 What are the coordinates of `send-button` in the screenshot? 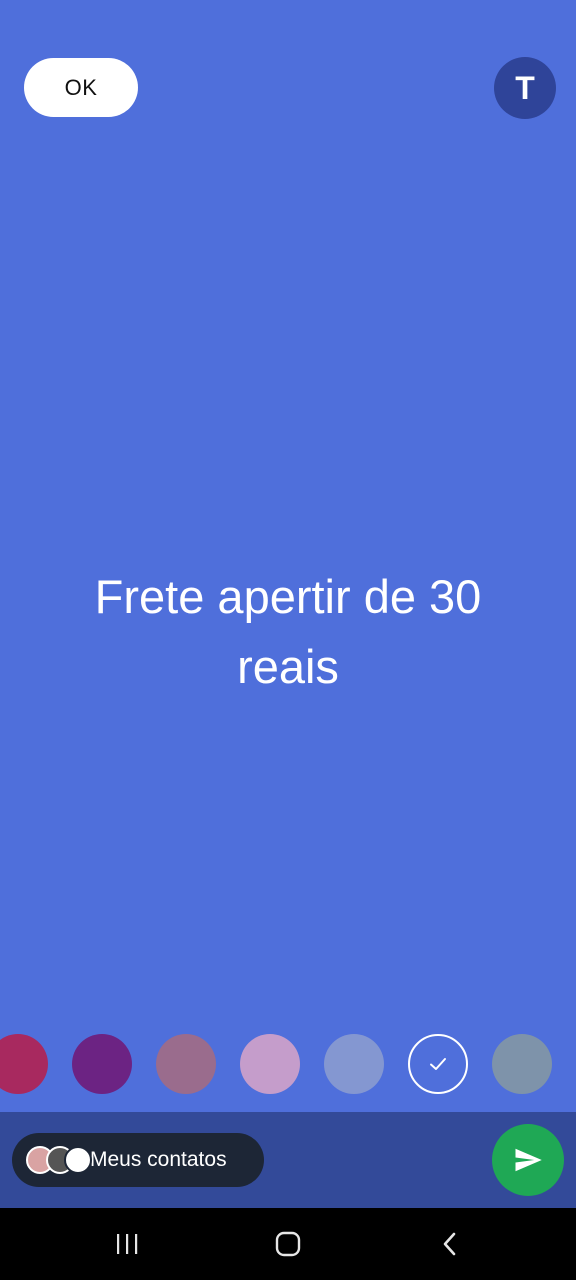 It's located at (528, 1160).